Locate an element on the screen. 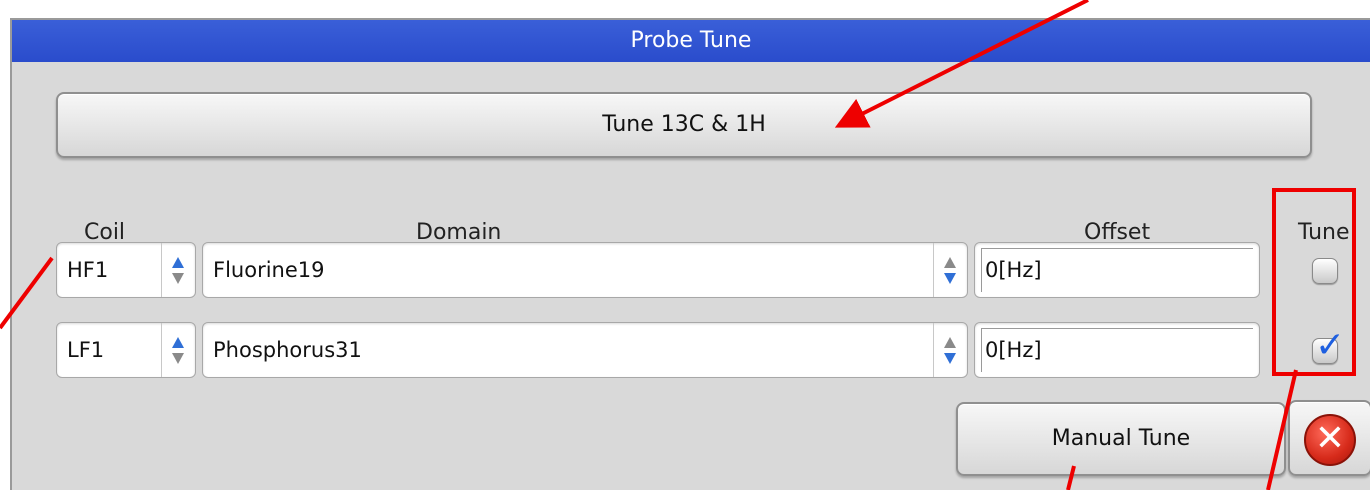 This screenshot has width=1370, height=490. coil-select-row1: HF1 is located at coordinates (126, 270).